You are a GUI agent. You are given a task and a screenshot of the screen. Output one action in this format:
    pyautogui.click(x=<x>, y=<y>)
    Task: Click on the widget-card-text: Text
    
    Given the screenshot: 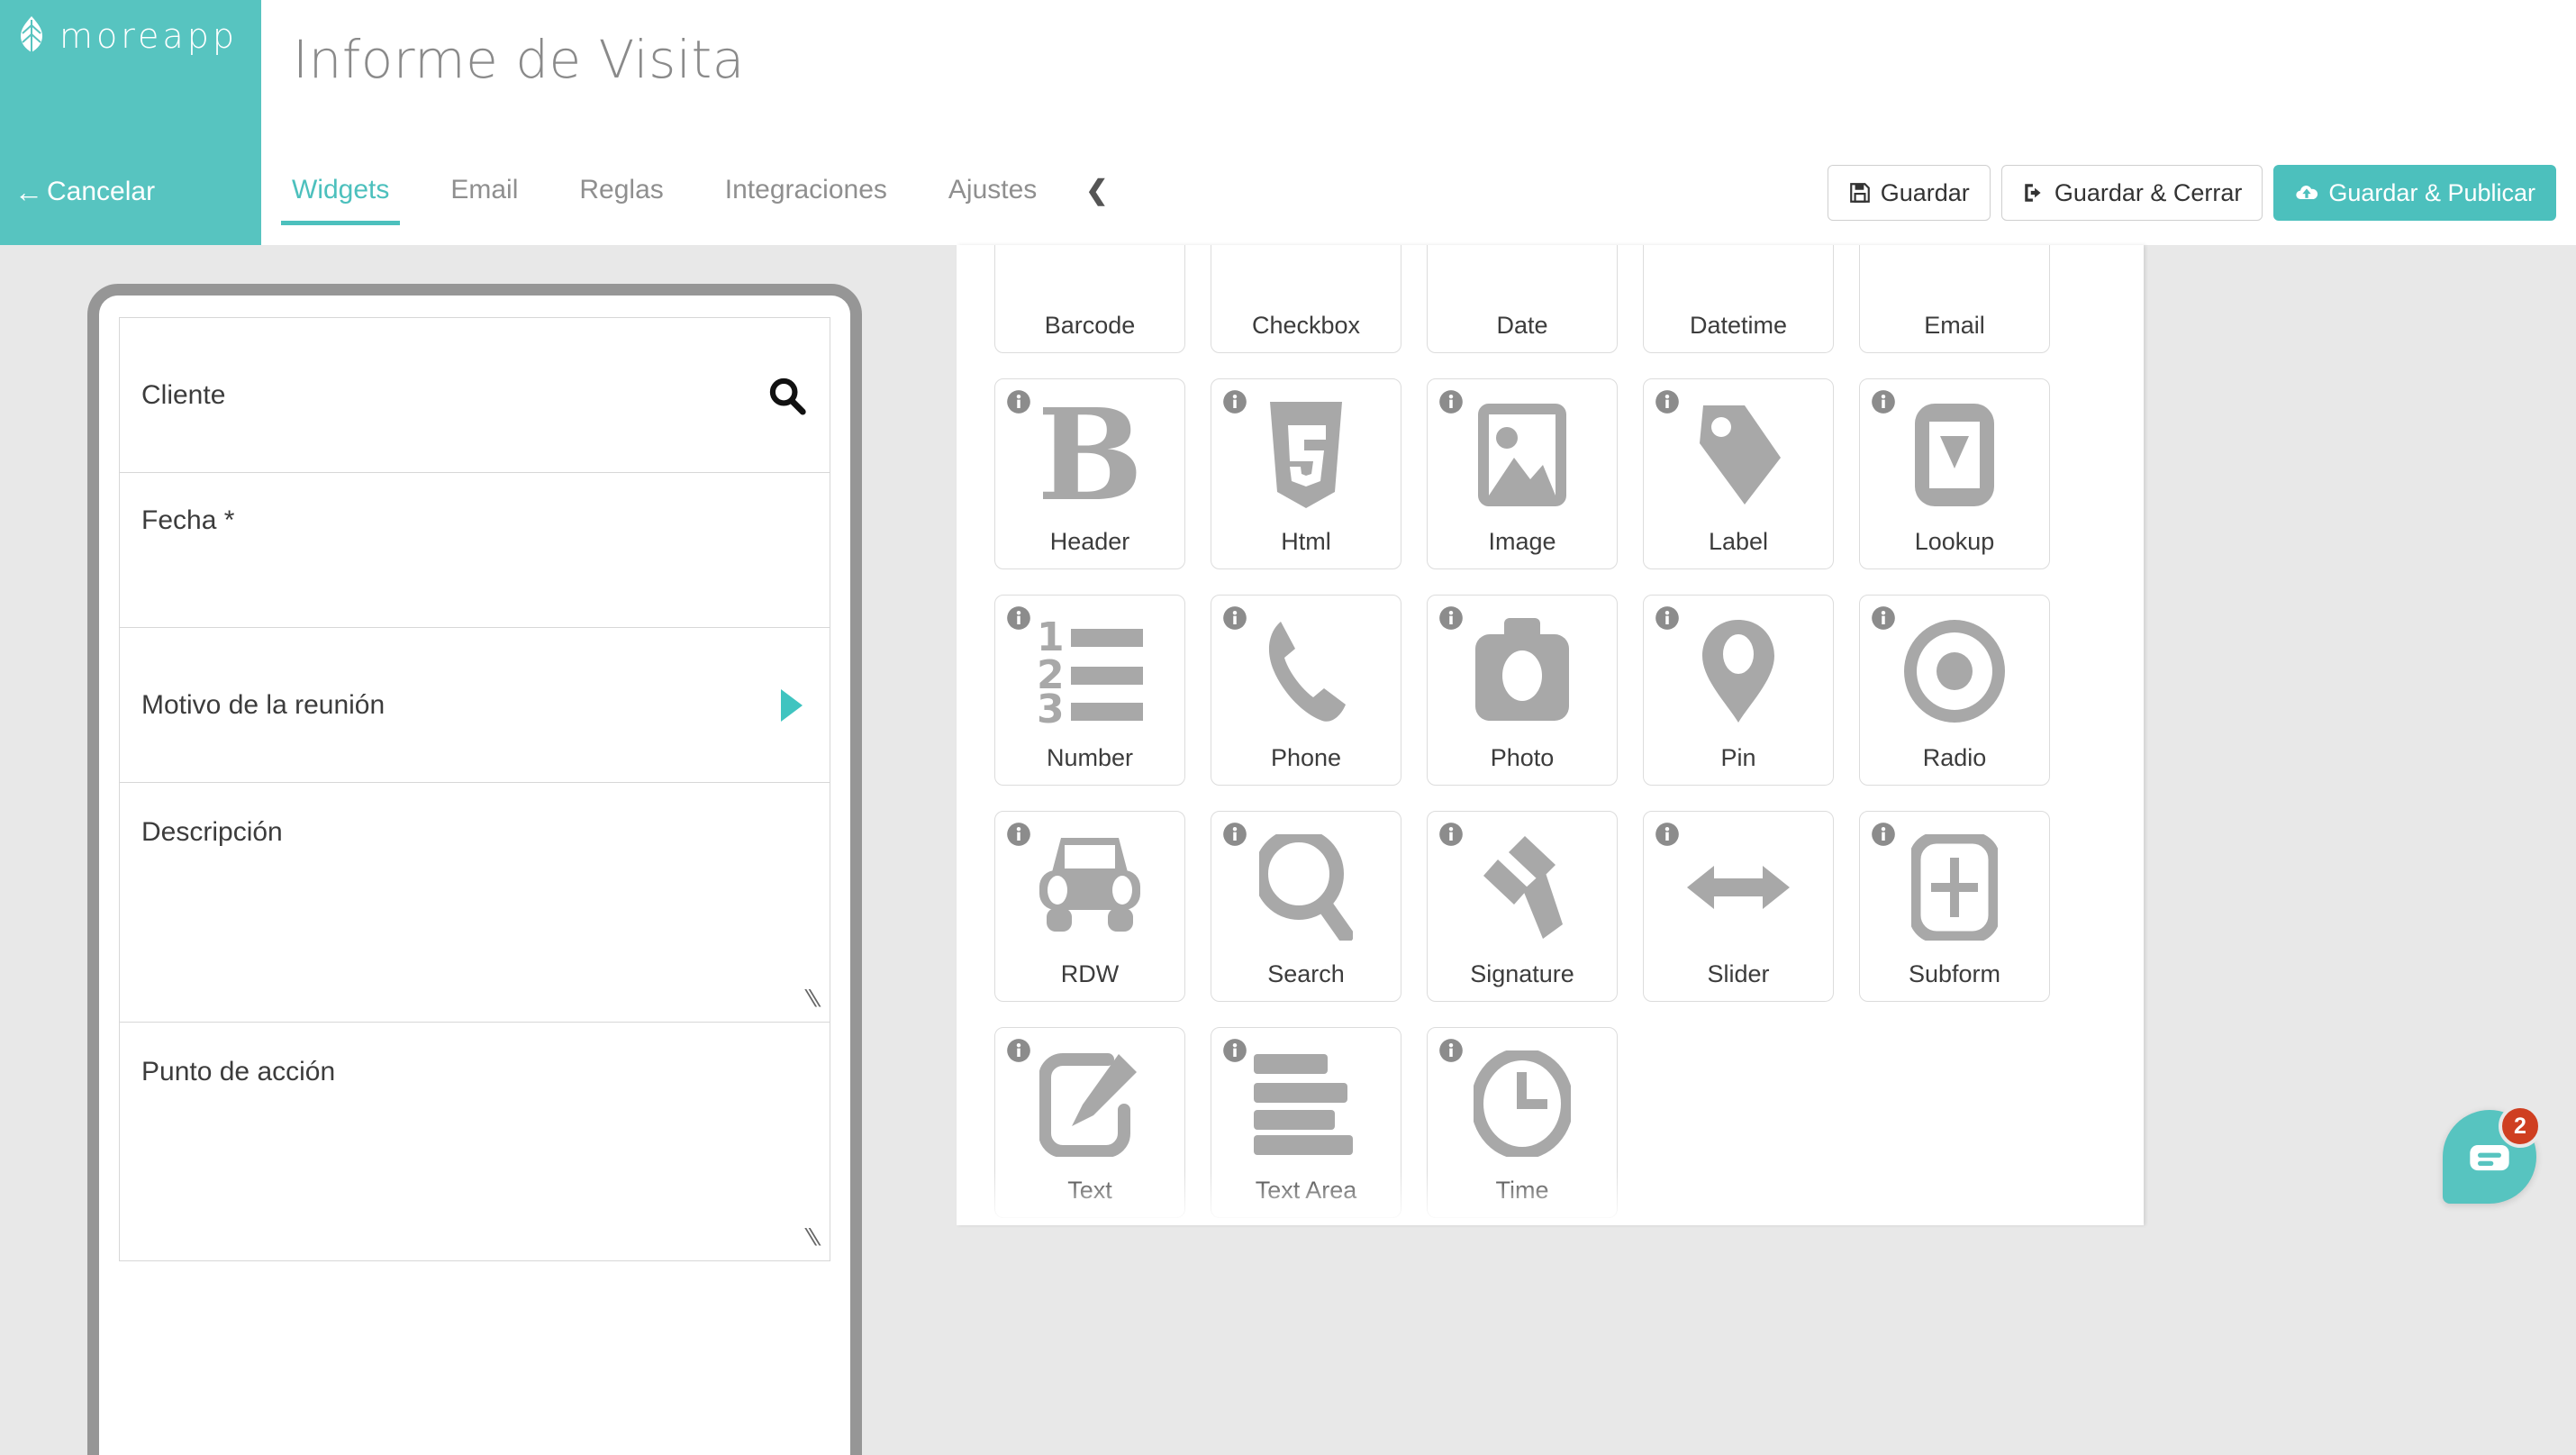 What is the action you would take?
    pyautogui.click(x=1089, y=1122)
    